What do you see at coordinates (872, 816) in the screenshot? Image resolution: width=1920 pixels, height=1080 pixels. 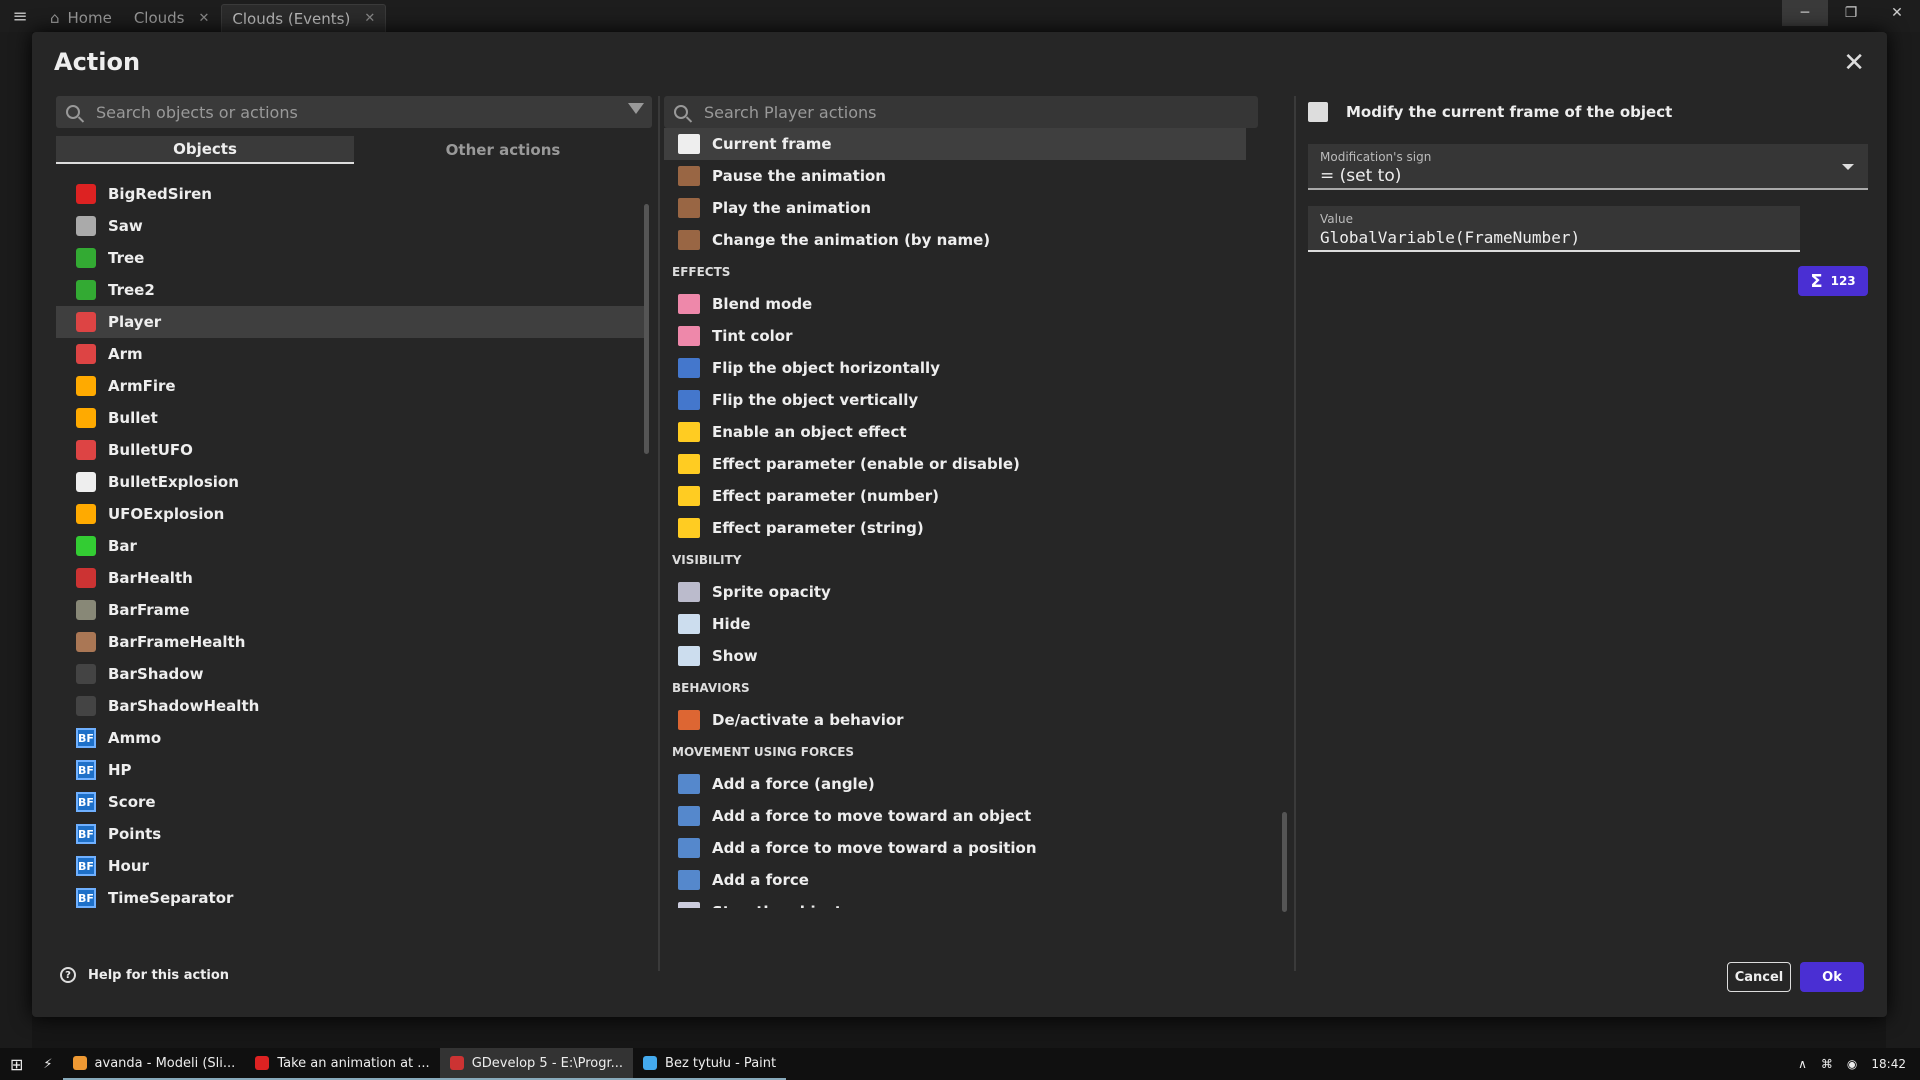 I see `action-label: Add a force to move toward an object` at bounding box center [872, 816].